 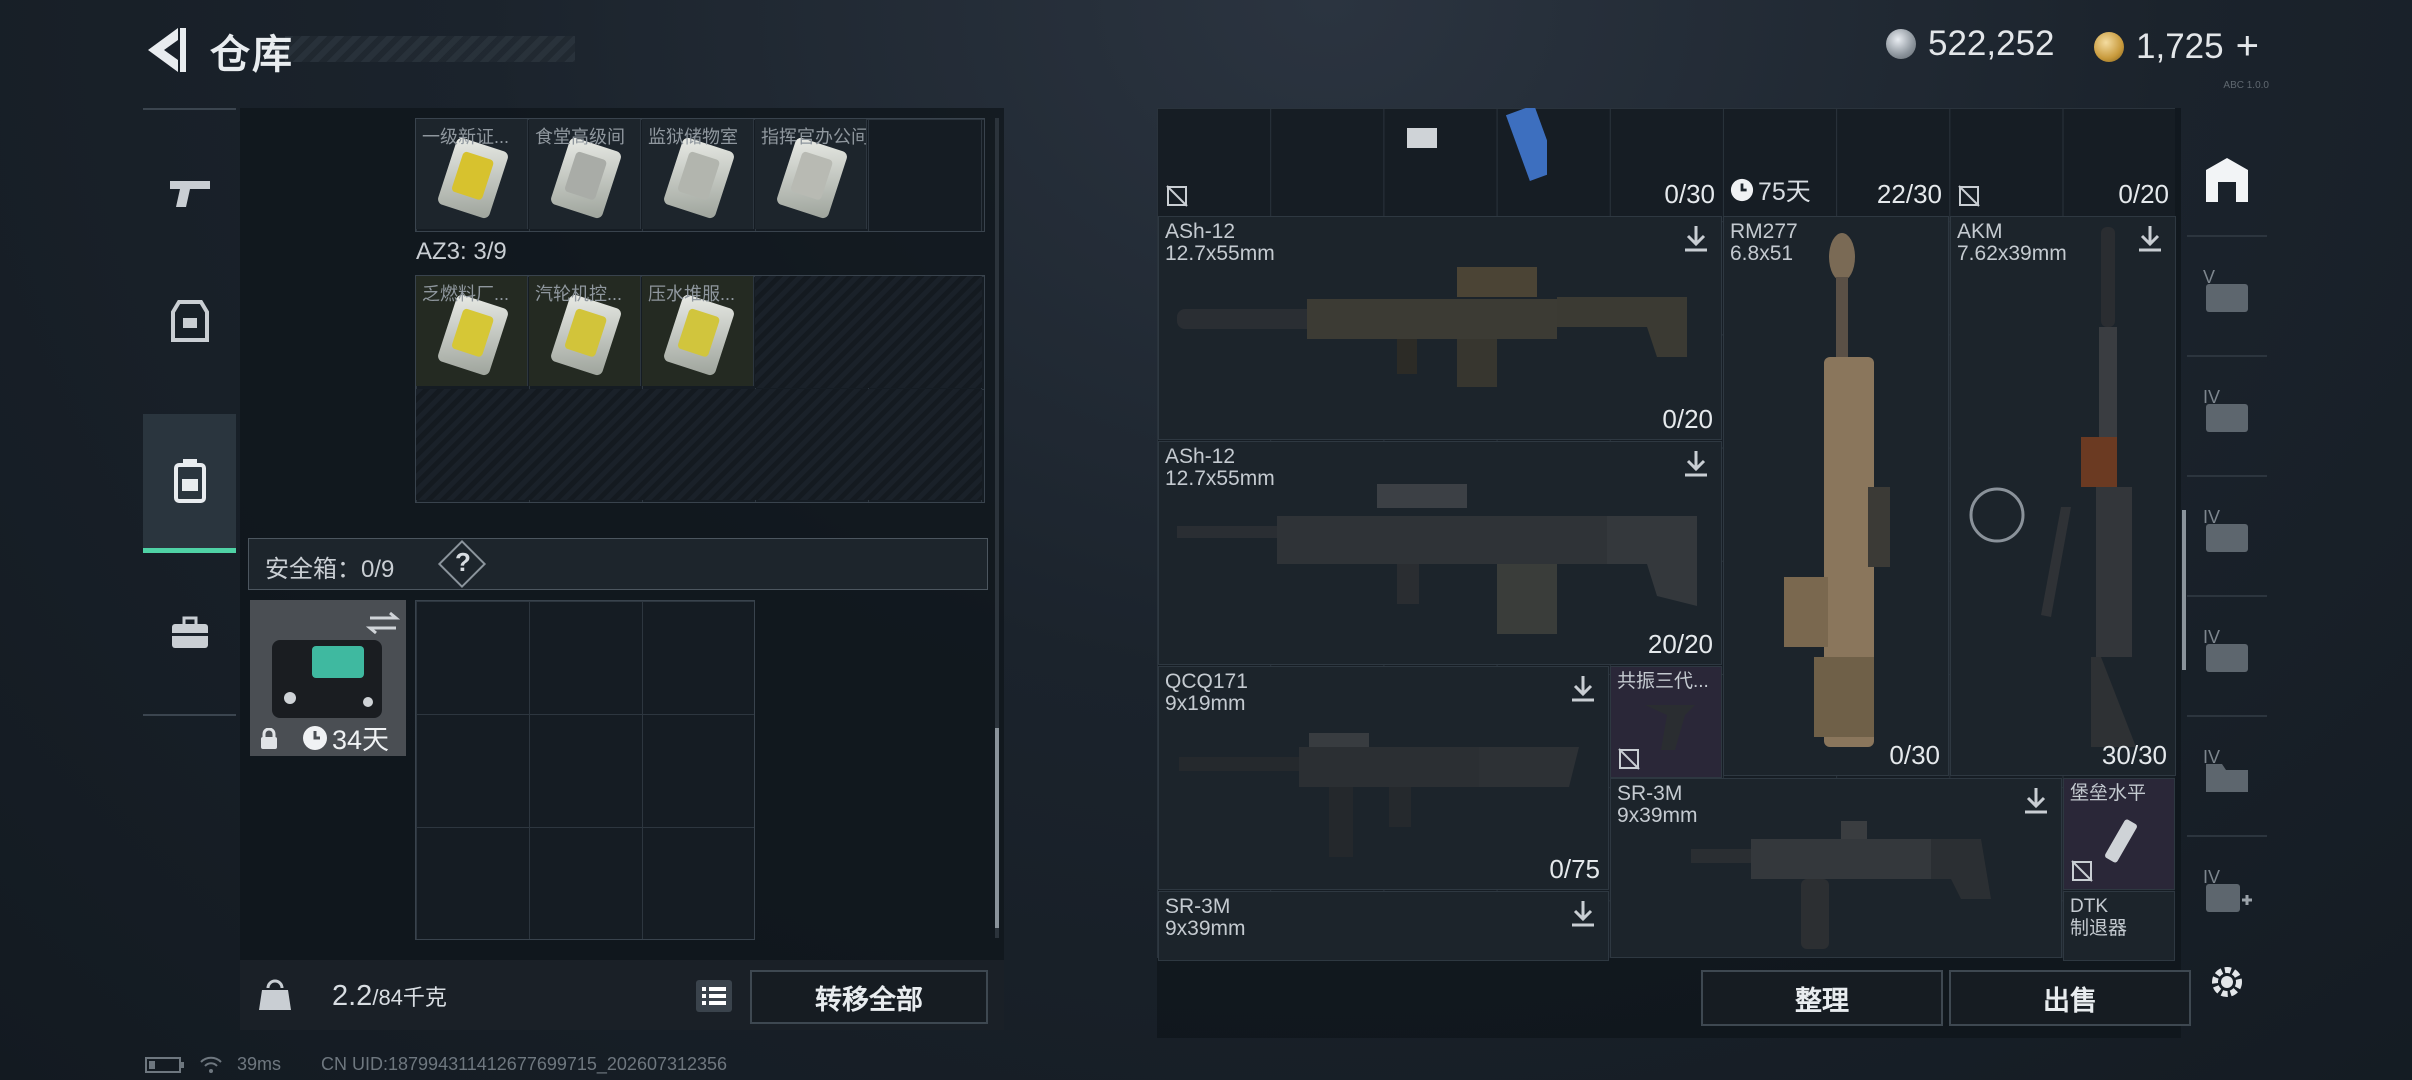 What do you see at coordinates (714, 996) in the screenshot?
I see `list-icon` at bounding box center [714, 996].